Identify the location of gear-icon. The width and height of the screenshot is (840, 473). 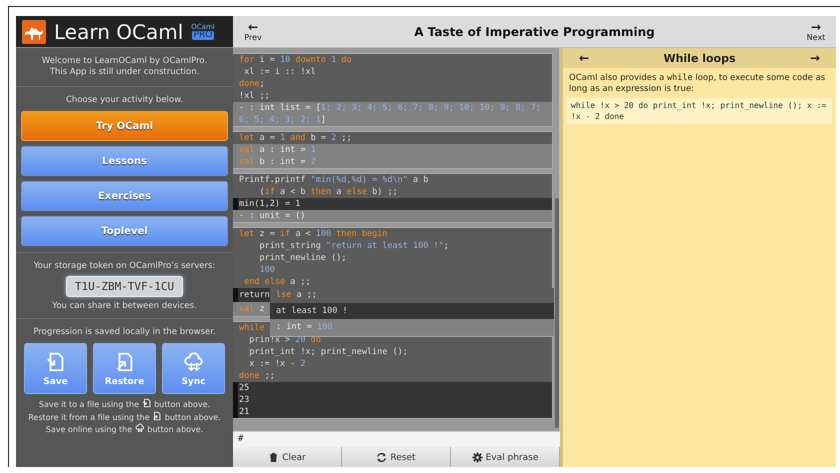
(477, 457).